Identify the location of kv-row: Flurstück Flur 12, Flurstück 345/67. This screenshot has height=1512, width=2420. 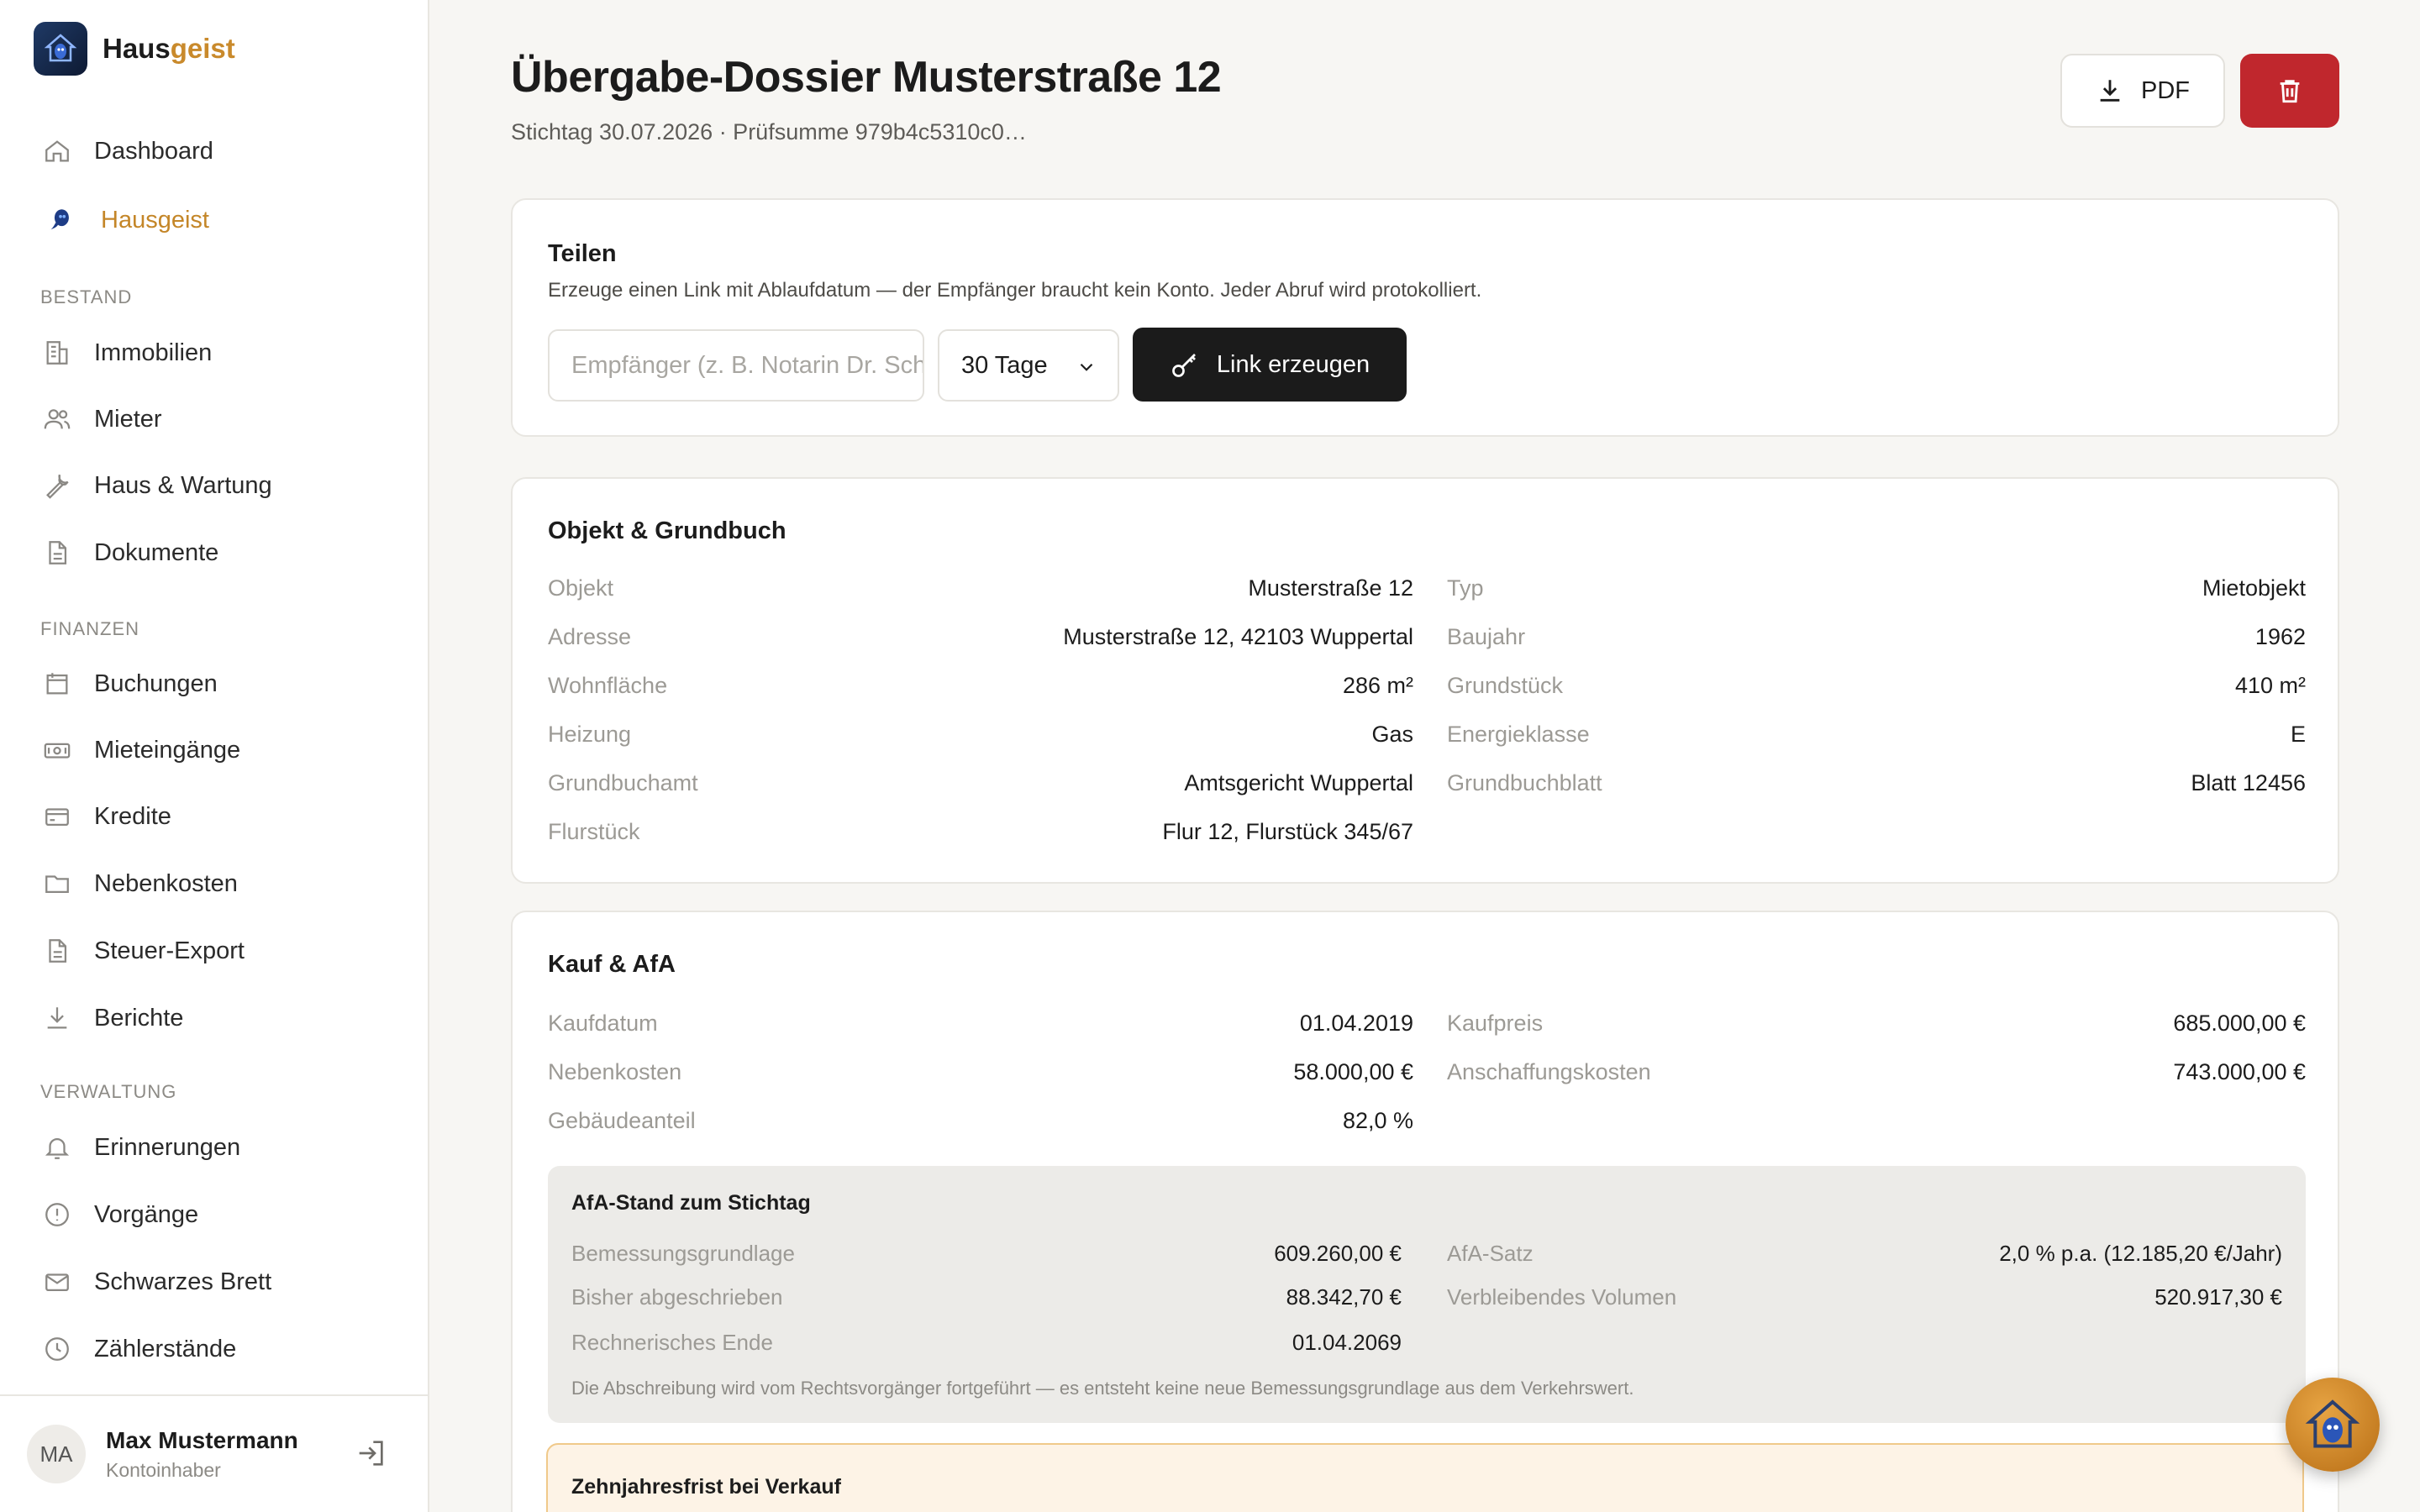
(981, 831).